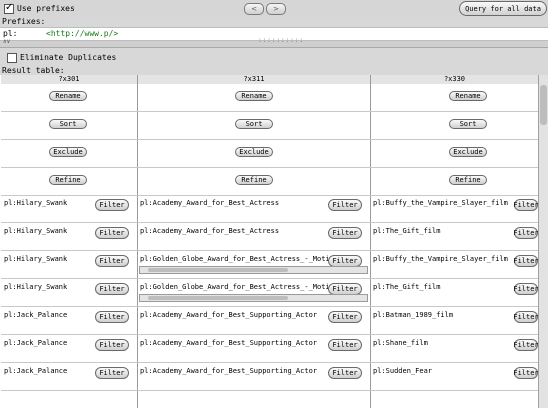  What do you see at coordinates (281, 40) in the screenshot?
I see `grip-icon: ::::::::::` at bounding box center [281, 40].